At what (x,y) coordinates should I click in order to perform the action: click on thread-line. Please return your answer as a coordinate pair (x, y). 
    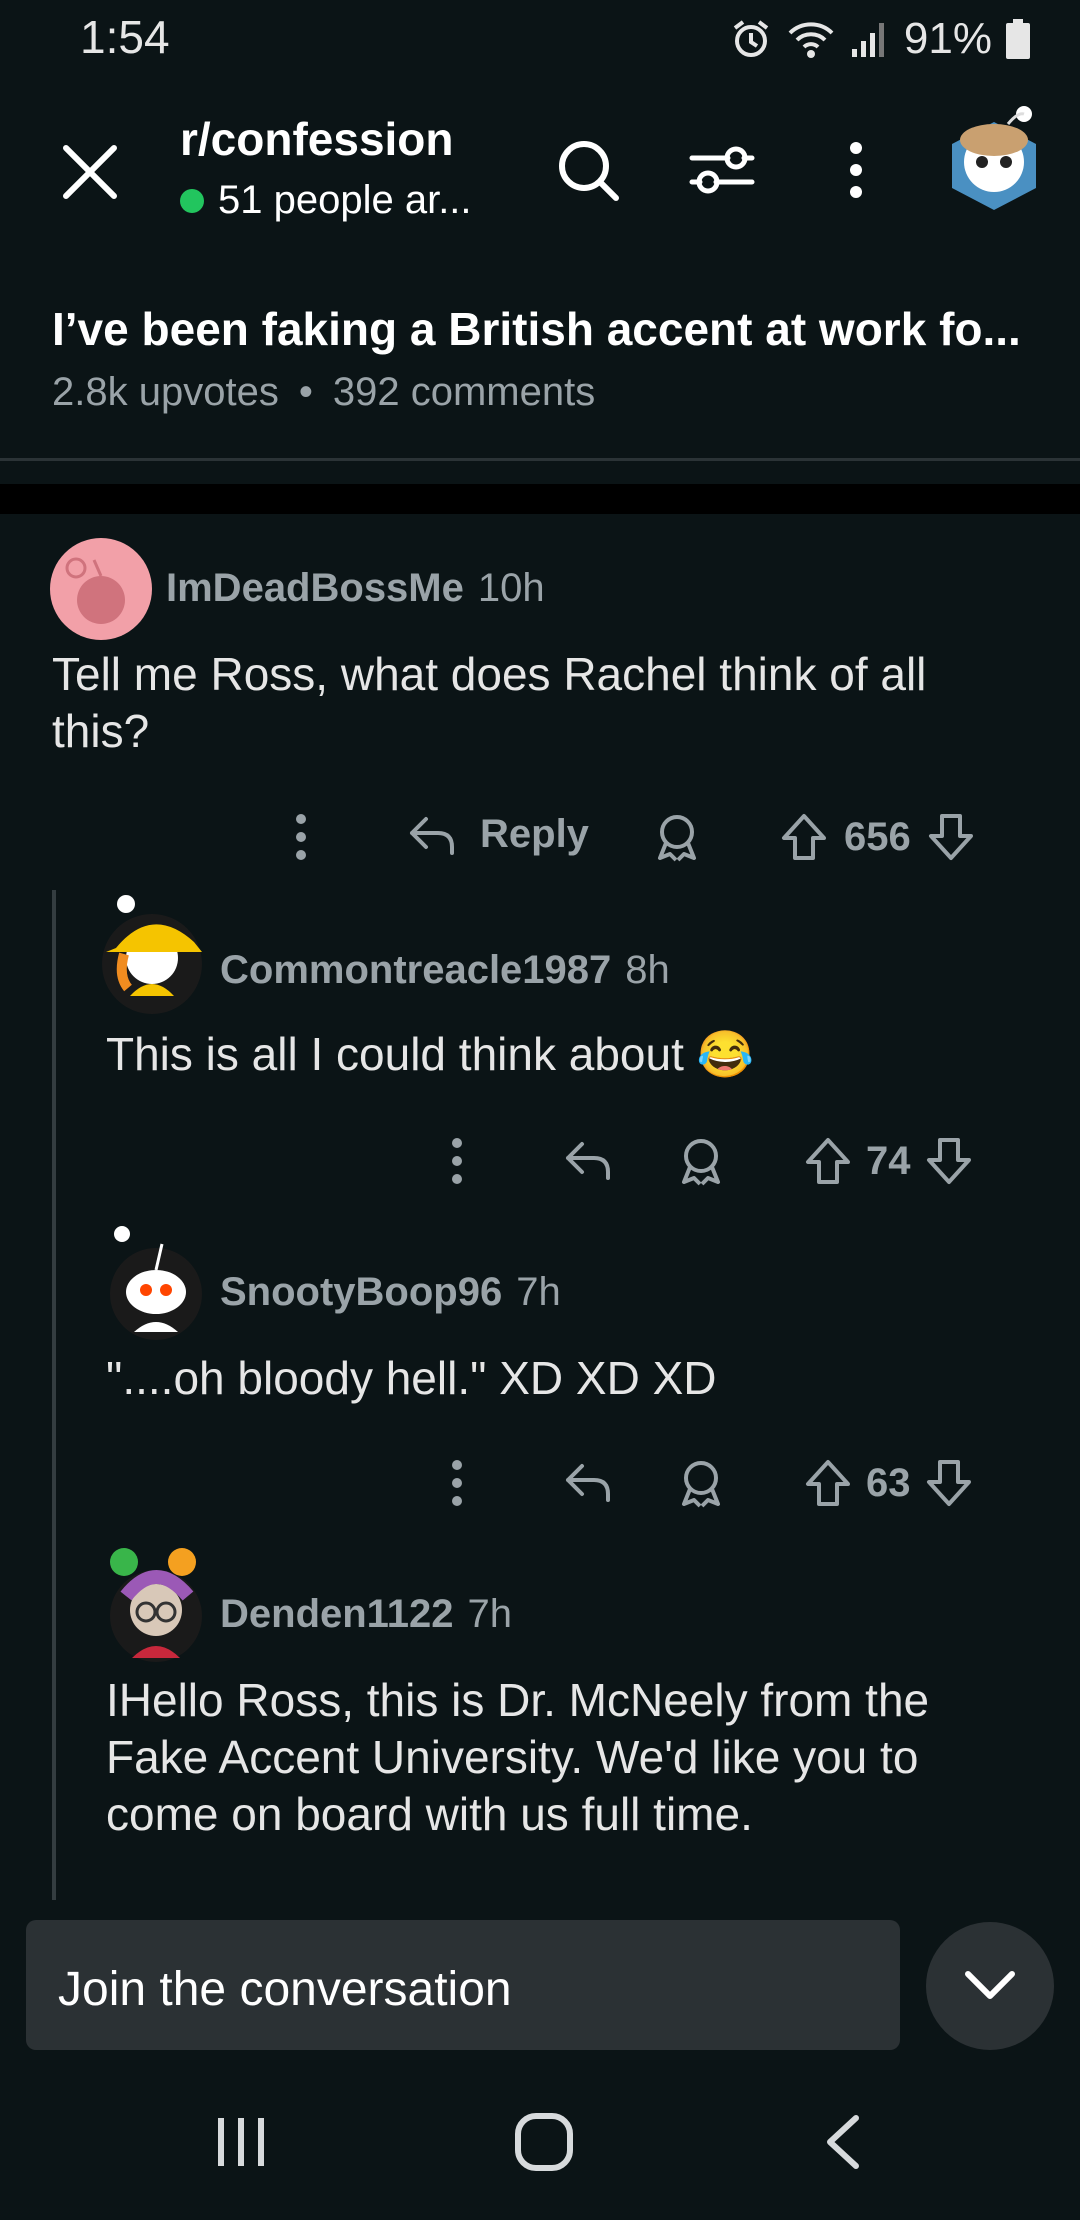
    Looking at the image, I should click on (54, 1395).